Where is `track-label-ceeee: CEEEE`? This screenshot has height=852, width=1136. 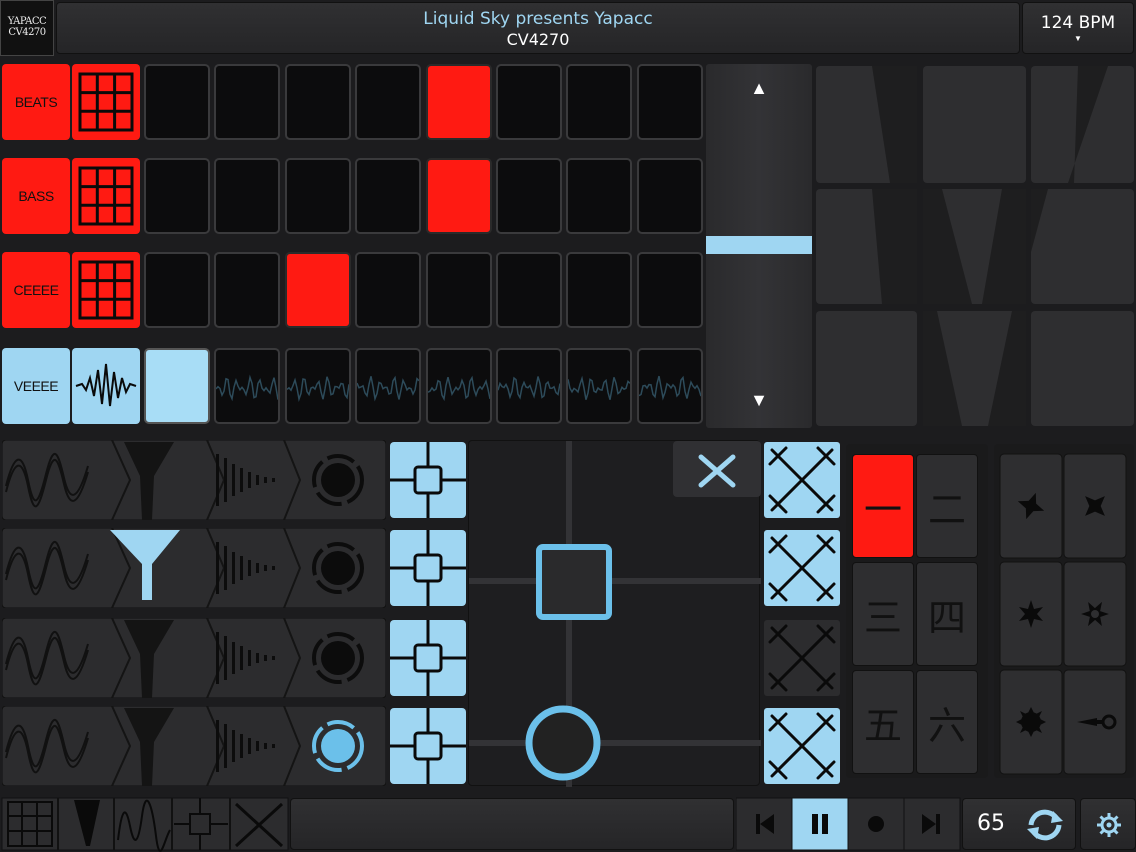 track-label-ceeee: CEEEE is located at coordinates (36, 290).